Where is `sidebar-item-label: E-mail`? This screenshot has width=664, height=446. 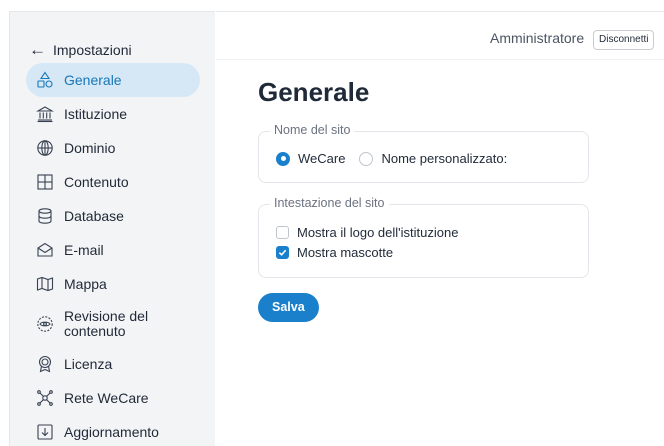
sidebar-item-label: E-mail is located at coordinates (84, 250).